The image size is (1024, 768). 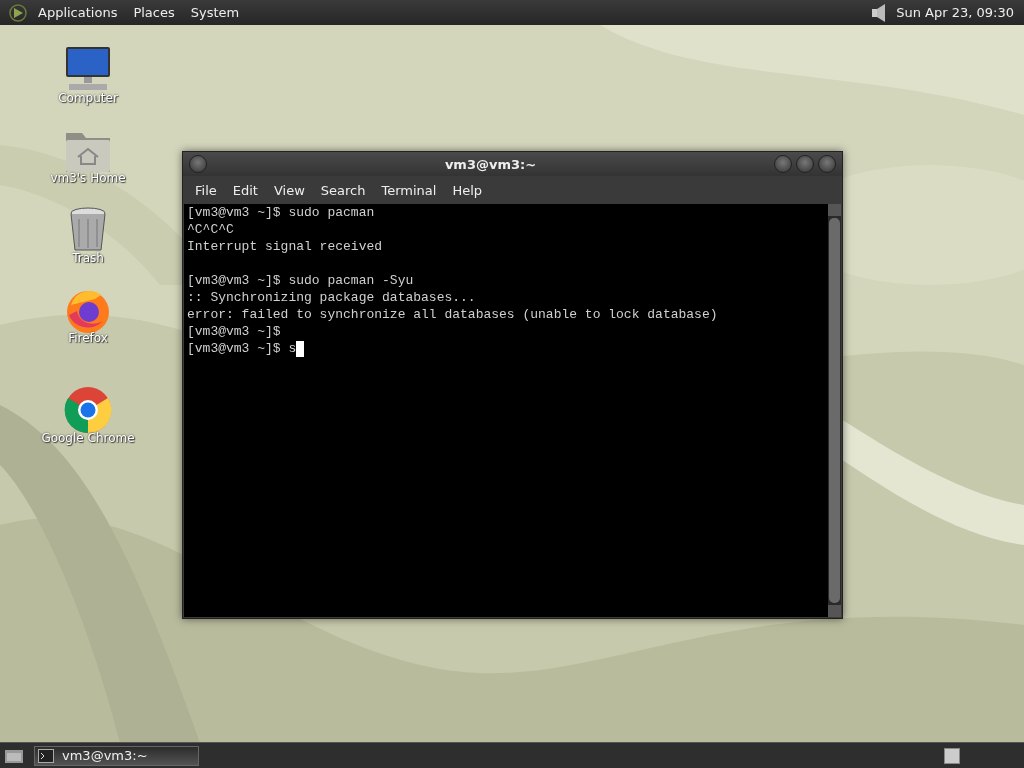 I want to click on close-button, so click(x=827, y=164).